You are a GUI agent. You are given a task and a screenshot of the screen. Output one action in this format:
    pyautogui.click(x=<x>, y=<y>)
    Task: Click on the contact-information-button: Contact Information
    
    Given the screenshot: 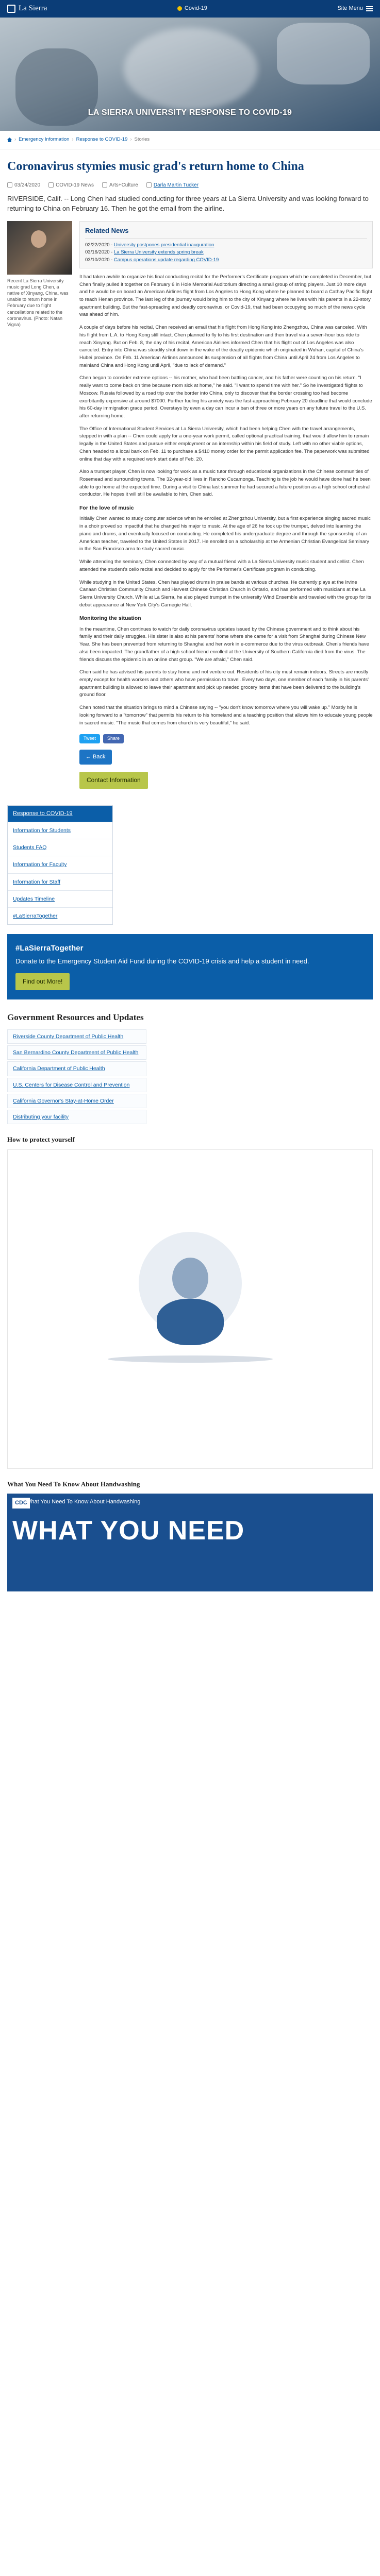 What is the action you would take?
    pyautogui.click(x=113, y=780)
    